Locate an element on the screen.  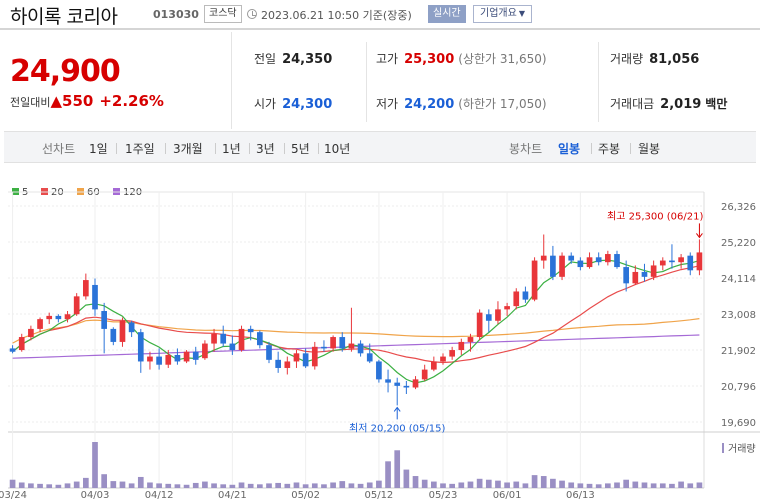
x-tick-label: 05/23 is located at coordinates (443, 495).